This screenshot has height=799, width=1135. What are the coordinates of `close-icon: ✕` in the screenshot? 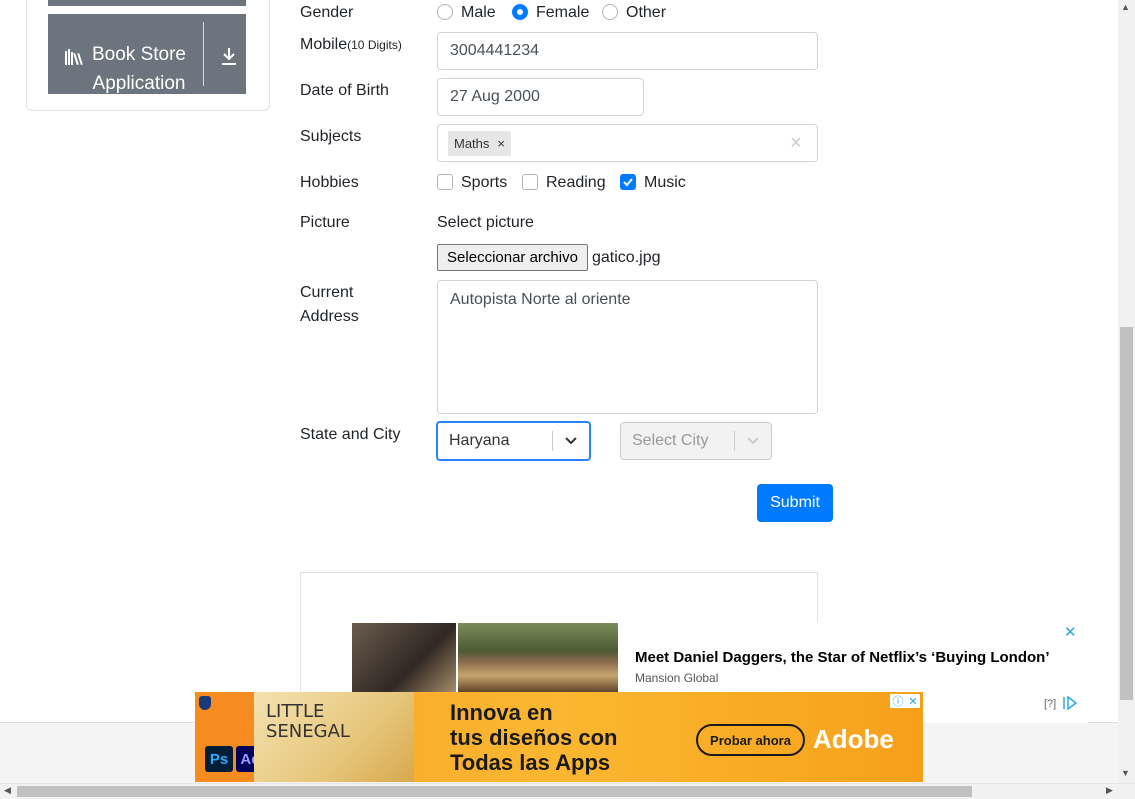 It's located at (1070, 632).